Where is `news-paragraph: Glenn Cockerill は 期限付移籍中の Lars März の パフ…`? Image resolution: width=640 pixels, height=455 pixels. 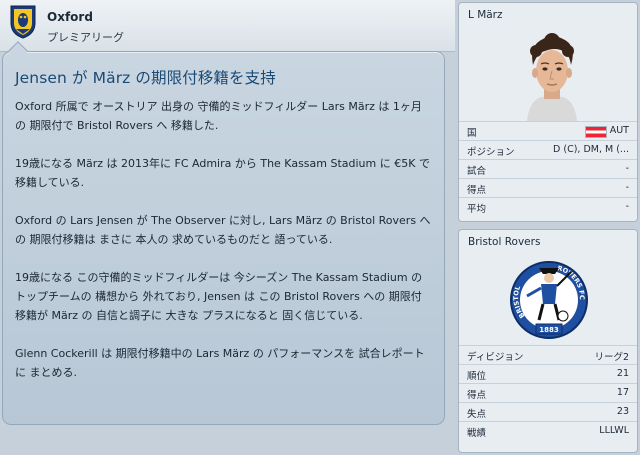 news-paragraph: Glenn Cockerill は 期限付移籍中の Lars März の パフ… is located at coordinates (220, 363).